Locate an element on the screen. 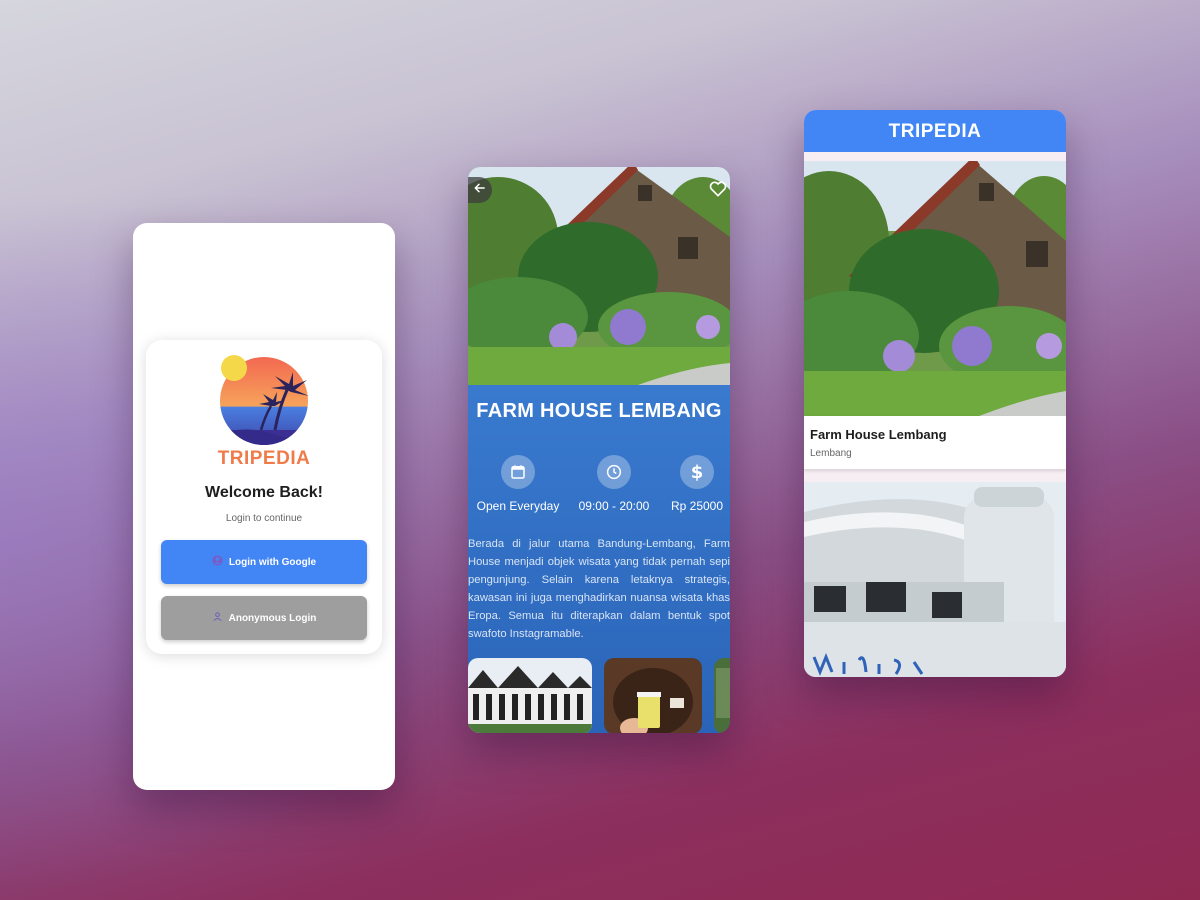  heart-icon is located at coordinates (718, 192).